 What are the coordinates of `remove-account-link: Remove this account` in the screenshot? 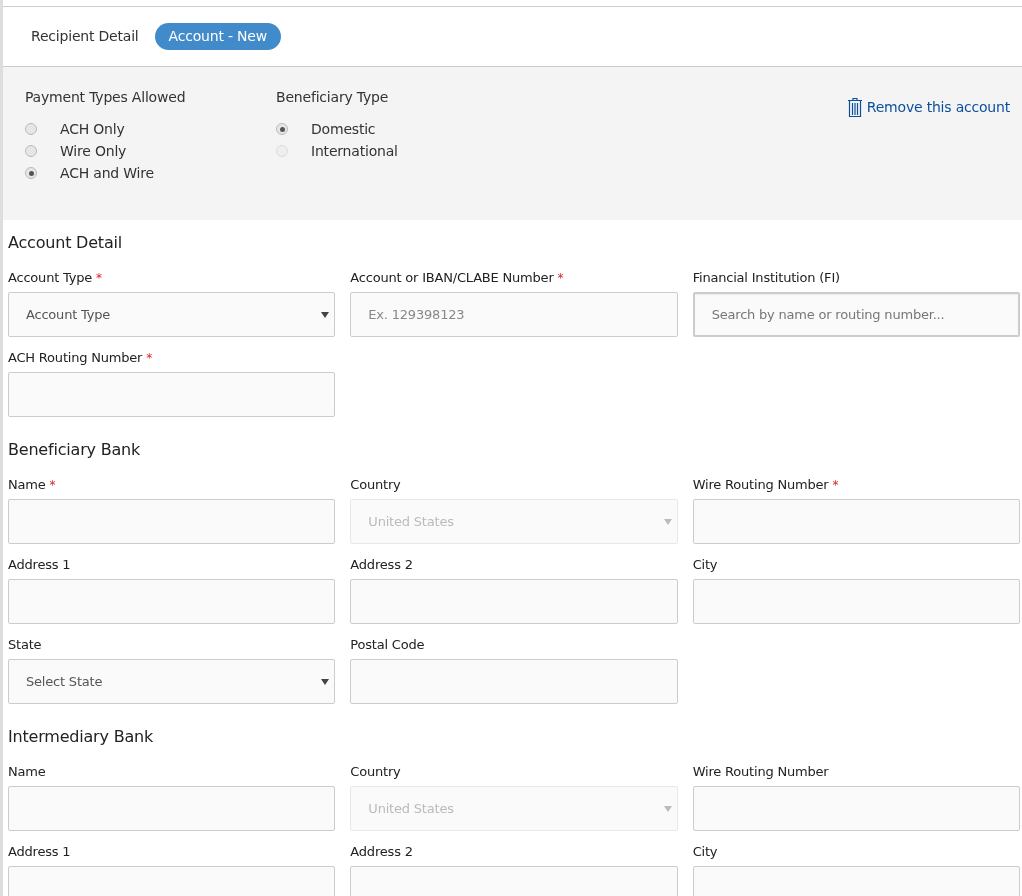 It's located at (928, 107).